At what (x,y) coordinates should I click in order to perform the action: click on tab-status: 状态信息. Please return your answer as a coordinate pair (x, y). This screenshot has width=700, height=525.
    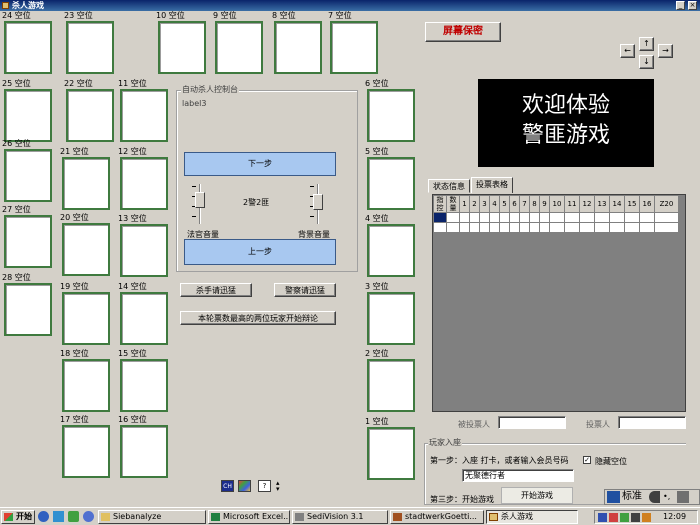
    Looking at the image, I should click on (449, 186).